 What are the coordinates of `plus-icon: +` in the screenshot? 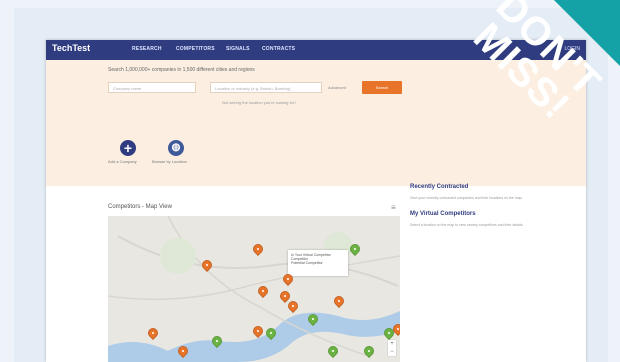 It's located at (128, 148).